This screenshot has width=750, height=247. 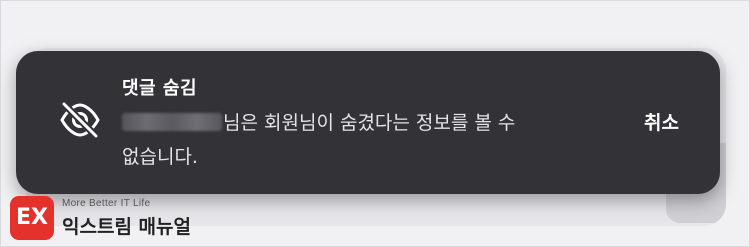 I want to click on brand-name: 익스트림 매뉴얼, so click(x=126, y=227).